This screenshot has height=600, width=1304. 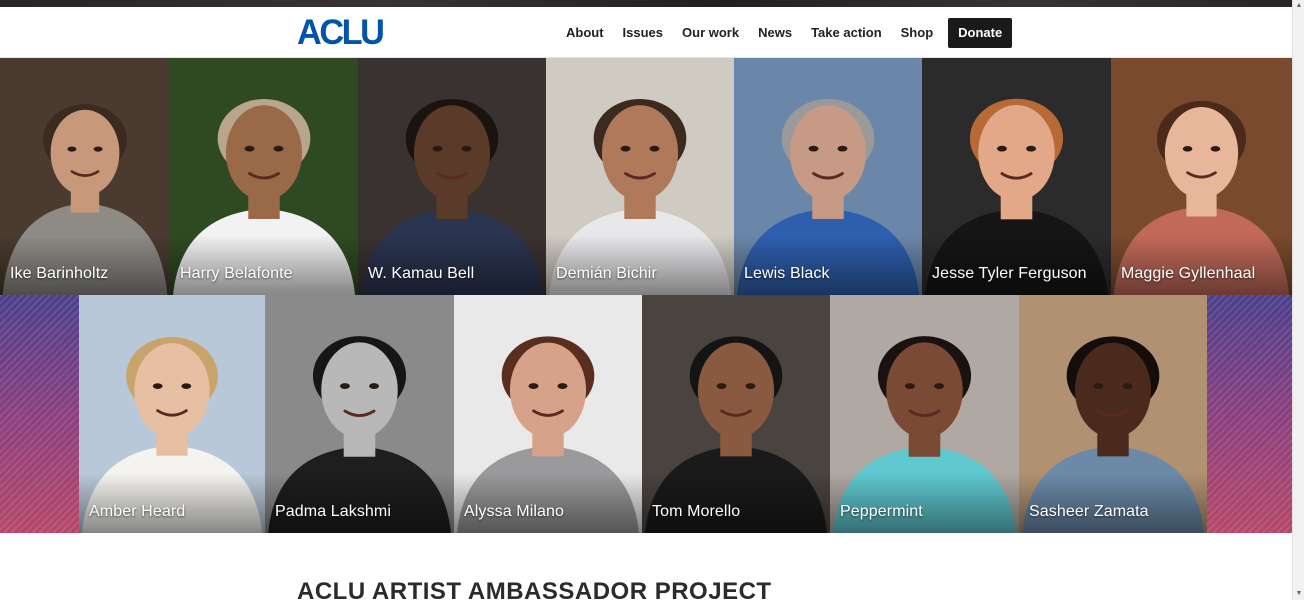 What do you see at coordinates (1201, 176) in the screenshot?
I see `ambassador-card-maggie-gyllenhaal: Maggie Gyllenhaal` at bounding box center [1201, 176].